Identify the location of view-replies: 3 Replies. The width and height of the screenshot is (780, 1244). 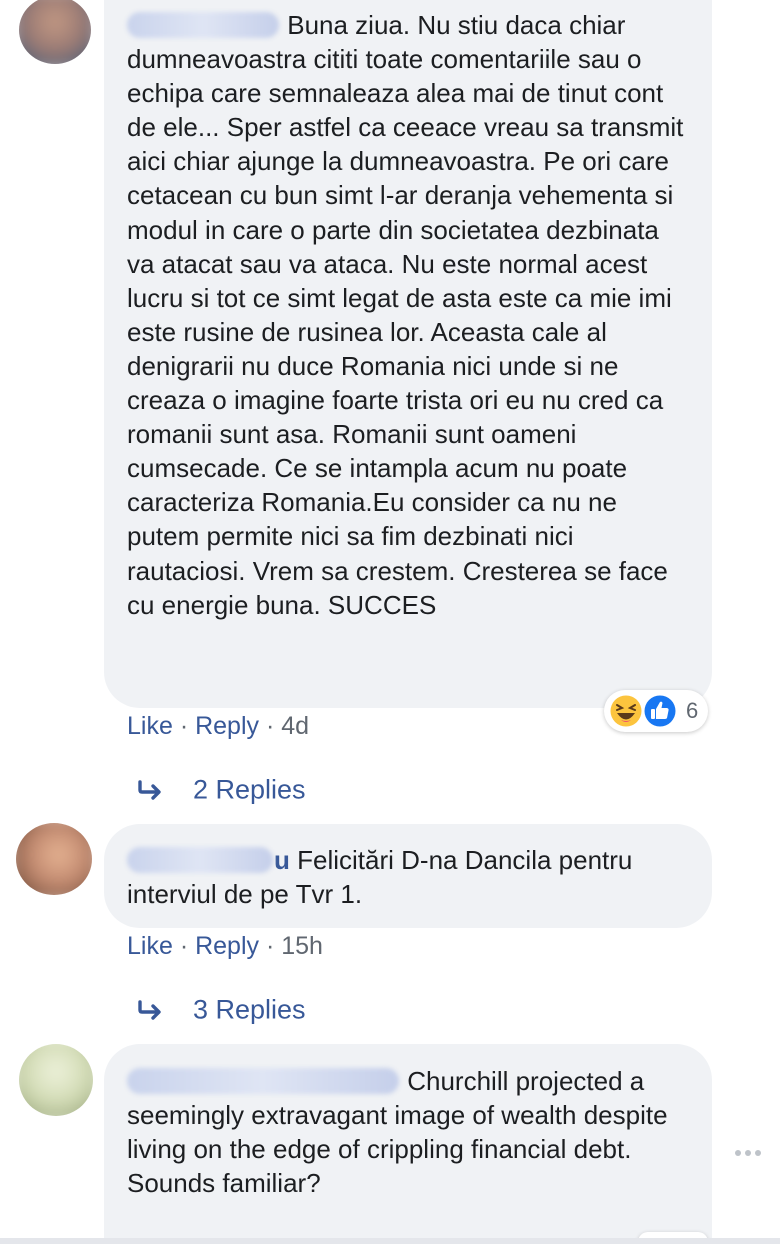
(221, 1009).